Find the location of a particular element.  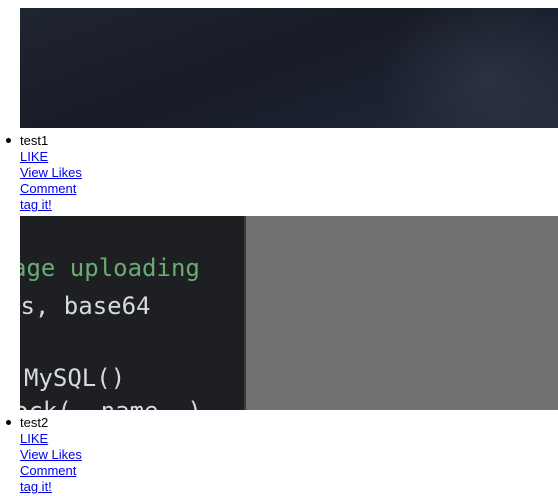

post-item: test1 LIKE View Likes Comment tag it! is located at coordinates (113, 173).